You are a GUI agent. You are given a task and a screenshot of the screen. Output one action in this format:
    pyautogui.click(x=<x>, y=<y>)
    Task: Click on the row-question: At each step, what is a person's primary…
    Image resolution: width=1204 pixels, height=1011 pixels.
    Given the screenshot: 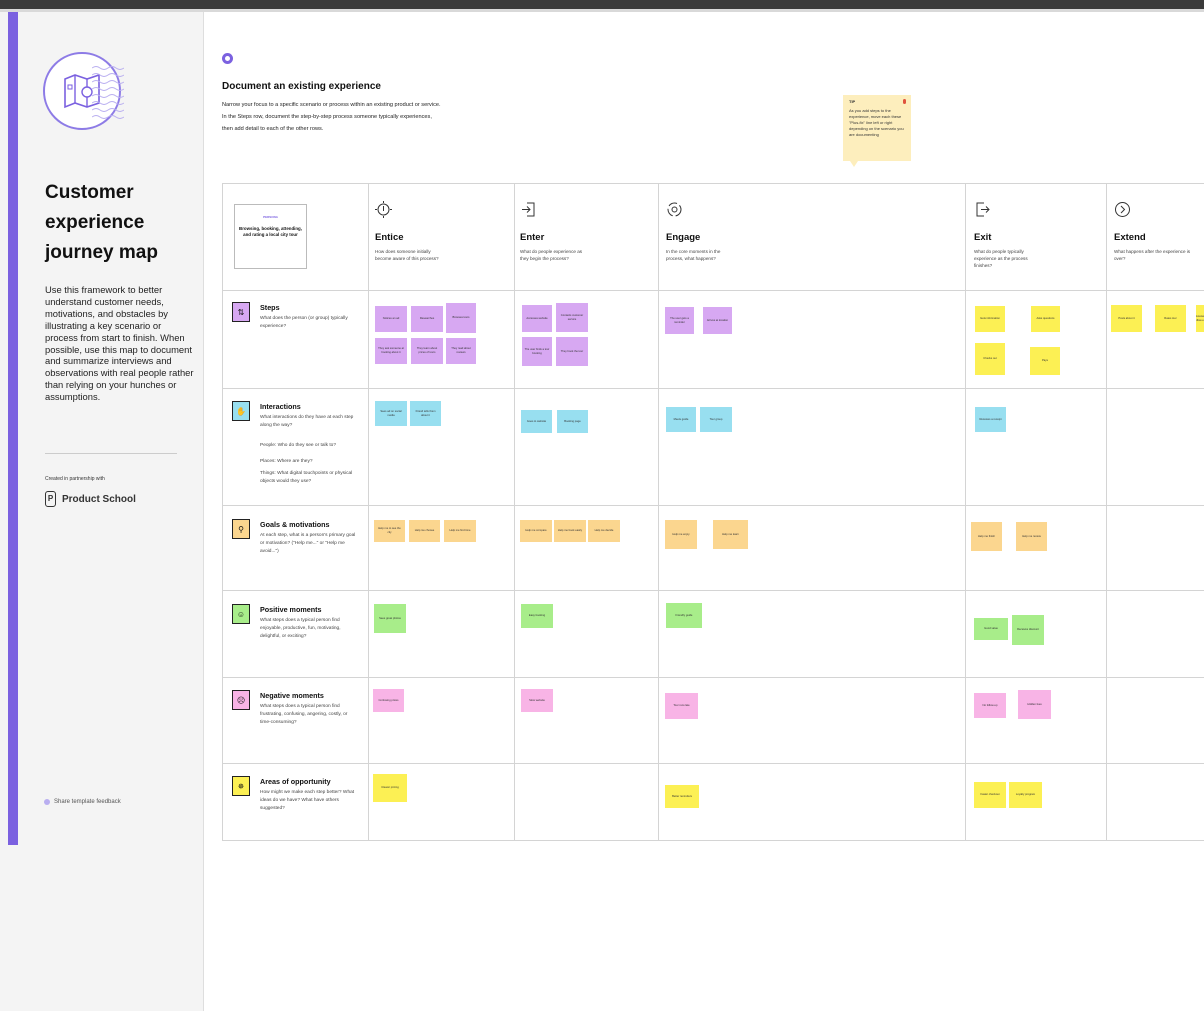 What is the action you would take?
    pyautogui.click(x=308, y=543)
    